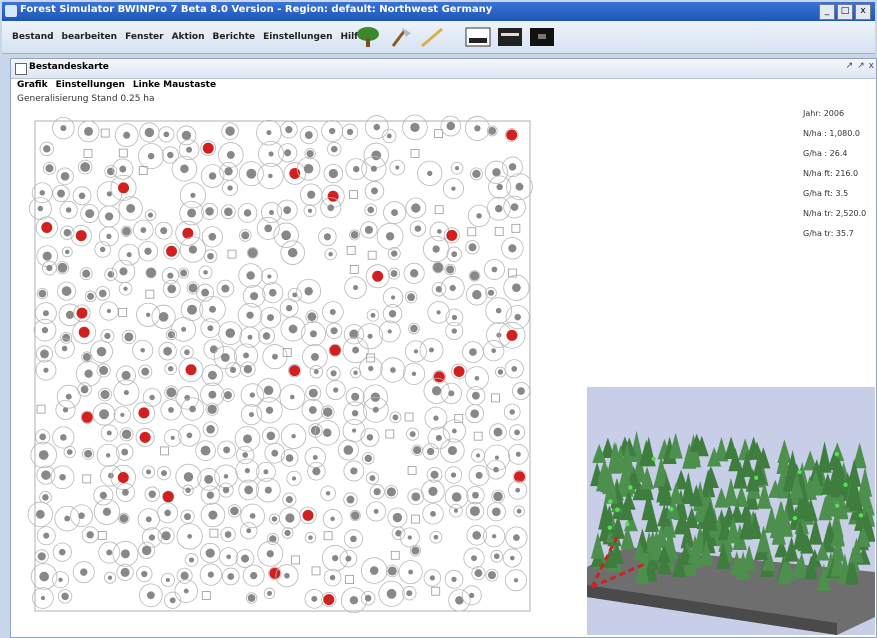  Describe the element at coordinates (845, 12) in the screenshot. I see `maximize-button: □` at that location.